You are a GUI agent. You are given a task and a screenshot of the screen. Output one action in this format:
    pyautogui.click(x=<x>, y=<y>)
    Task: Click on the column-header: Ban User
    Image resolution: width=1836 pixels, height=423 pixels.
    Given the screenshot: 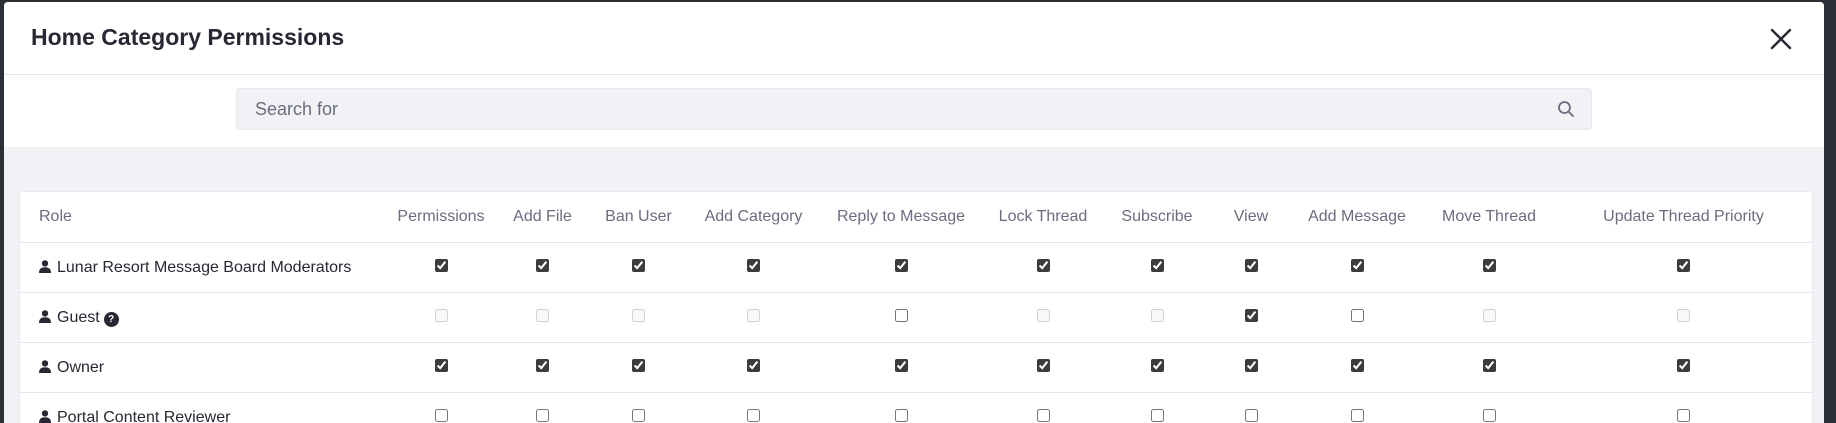 What is the action you would take?
    pyautogui.click(x=638, y=217)
    